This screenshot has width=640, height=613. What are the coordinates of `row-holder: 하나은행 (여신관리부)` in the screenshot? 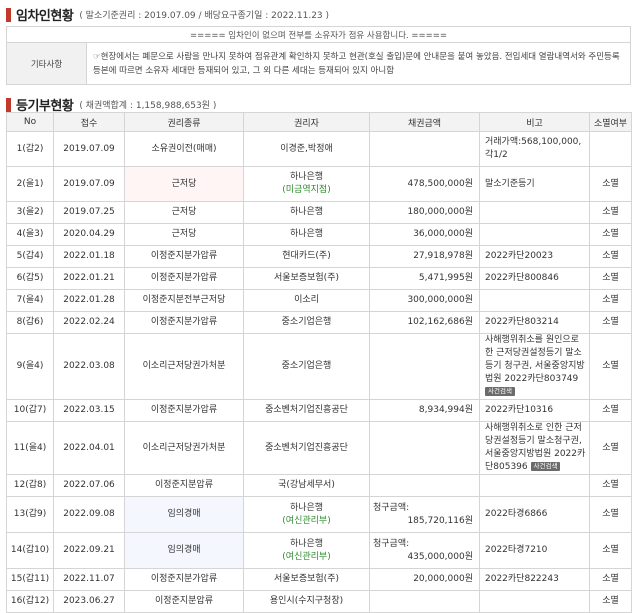 It's located at (306, 514).